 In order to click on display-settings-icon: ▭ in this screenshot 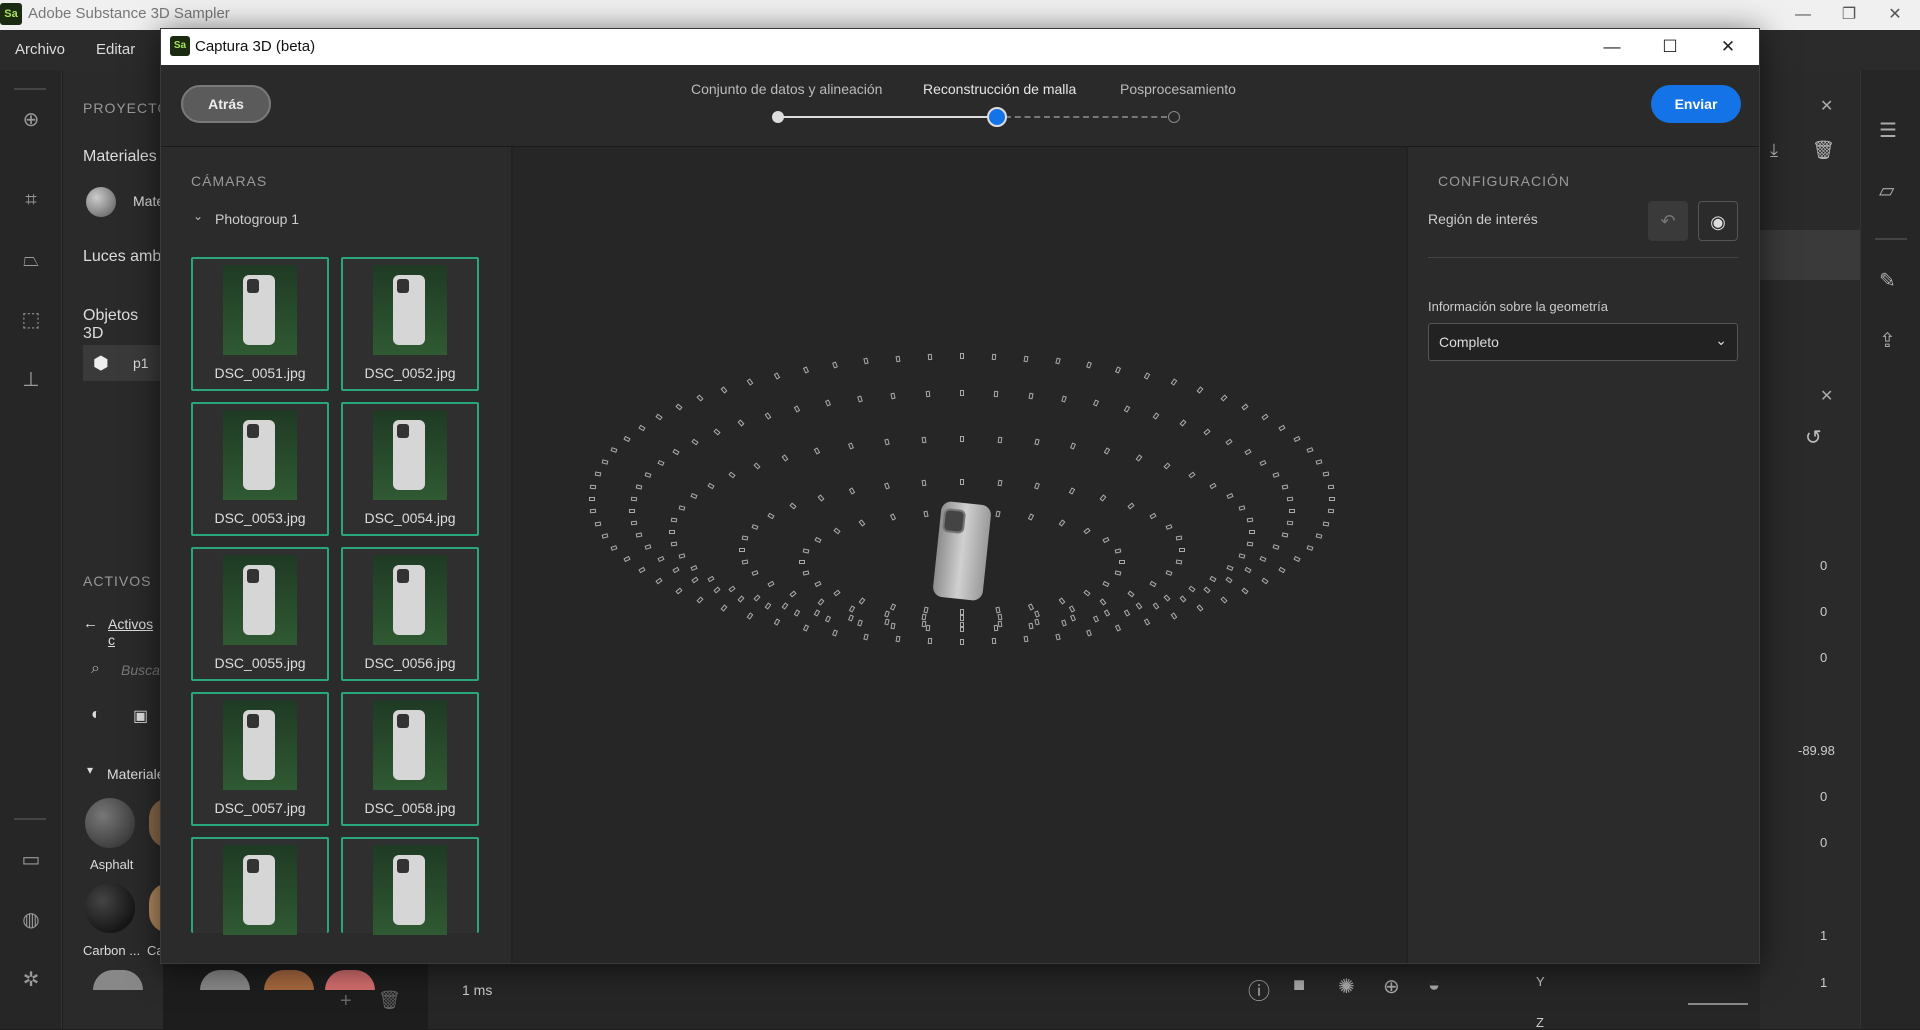, I will do `click(31, 860)`.